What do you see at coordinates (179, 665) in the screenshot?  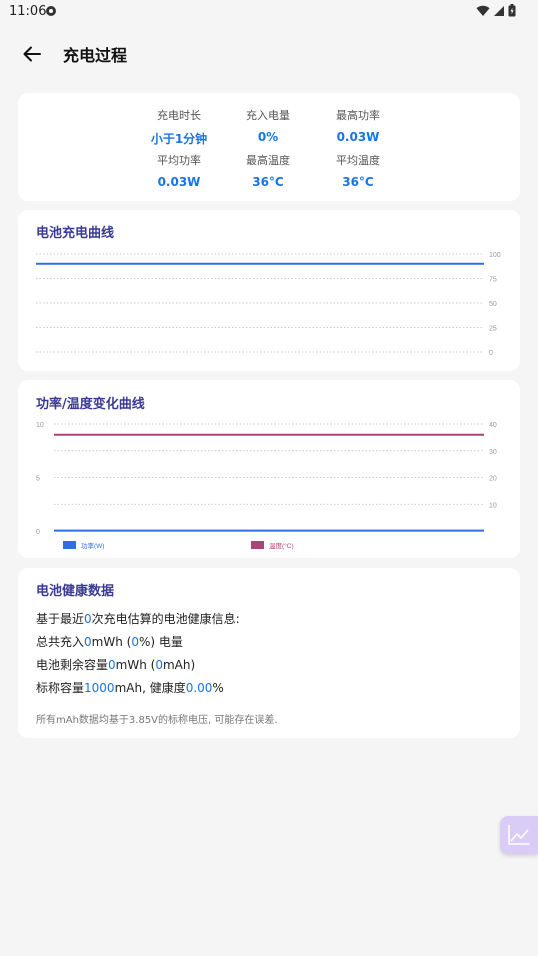 I see `text: mAh)` at bounding box center [179, 665].